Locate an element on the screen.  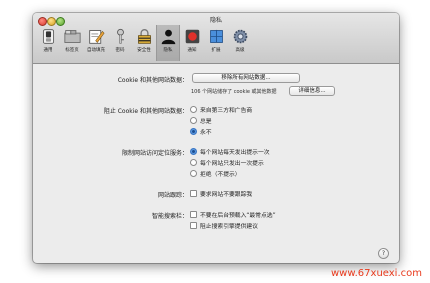
tab-security: 安全性 is located at coordinates (144, 43).